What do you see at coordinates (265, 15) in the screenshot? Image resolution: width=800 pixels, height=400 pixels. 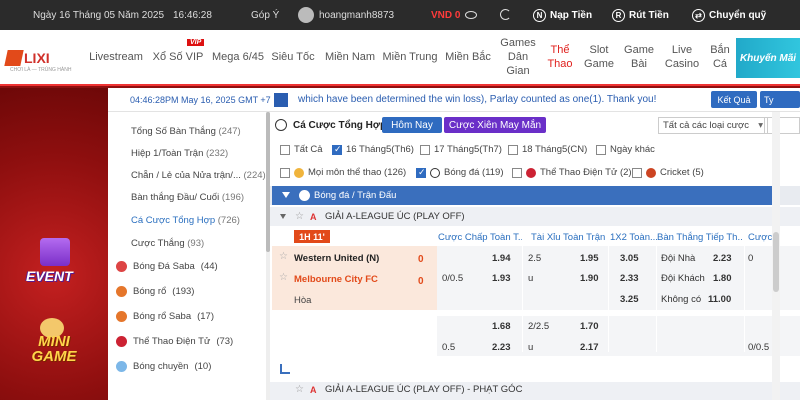 I see `feedback-link: Góp Ý` at bounding box center [265, 15].